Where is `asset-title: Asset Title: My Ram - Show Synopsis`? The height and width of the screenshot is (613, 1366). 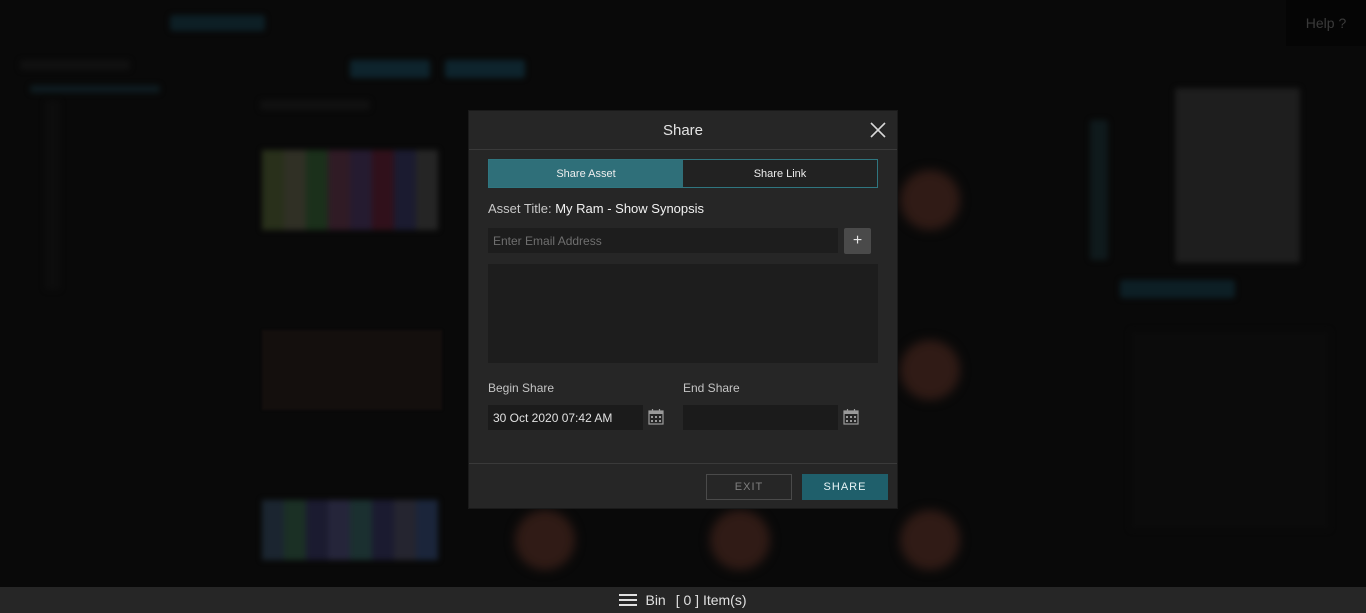
asset-title: Asset Title: My Ram - Show Synopsis is located at coordinates (596, 208).